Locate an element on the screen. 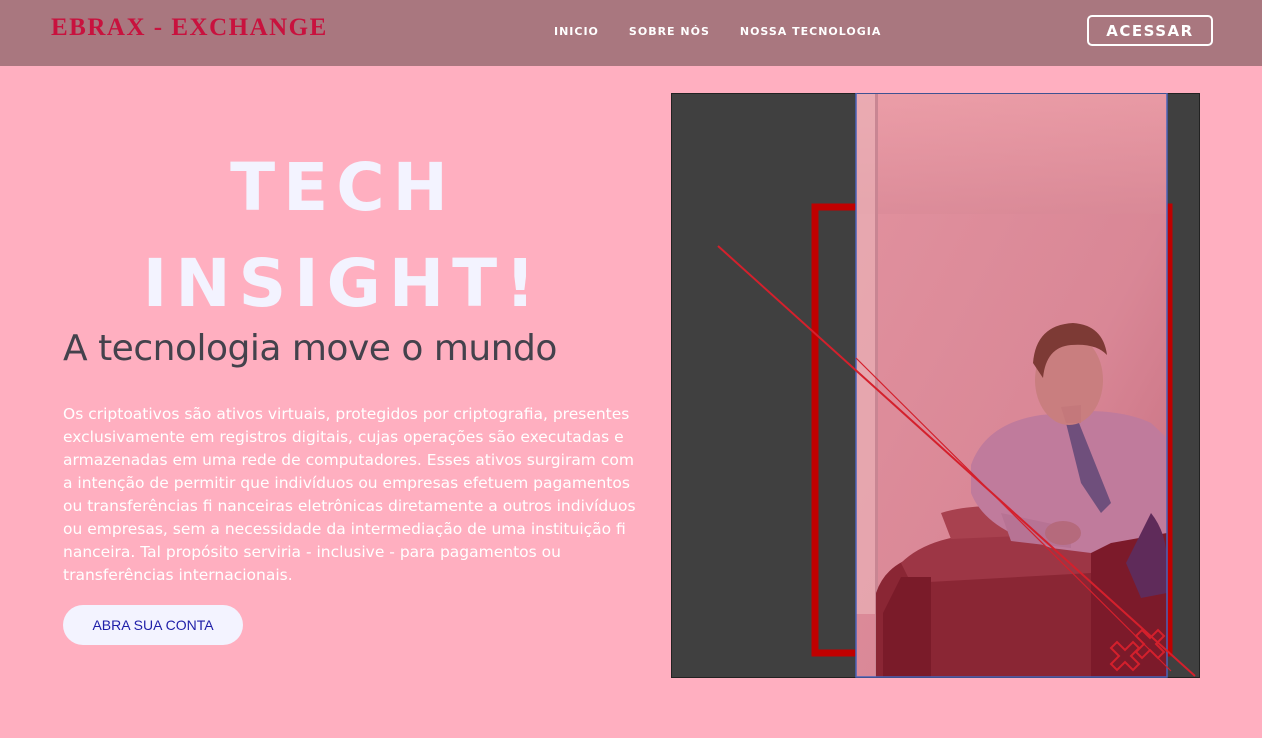  nav-link-inicio: INICIO is located at coordinates (576, 31).